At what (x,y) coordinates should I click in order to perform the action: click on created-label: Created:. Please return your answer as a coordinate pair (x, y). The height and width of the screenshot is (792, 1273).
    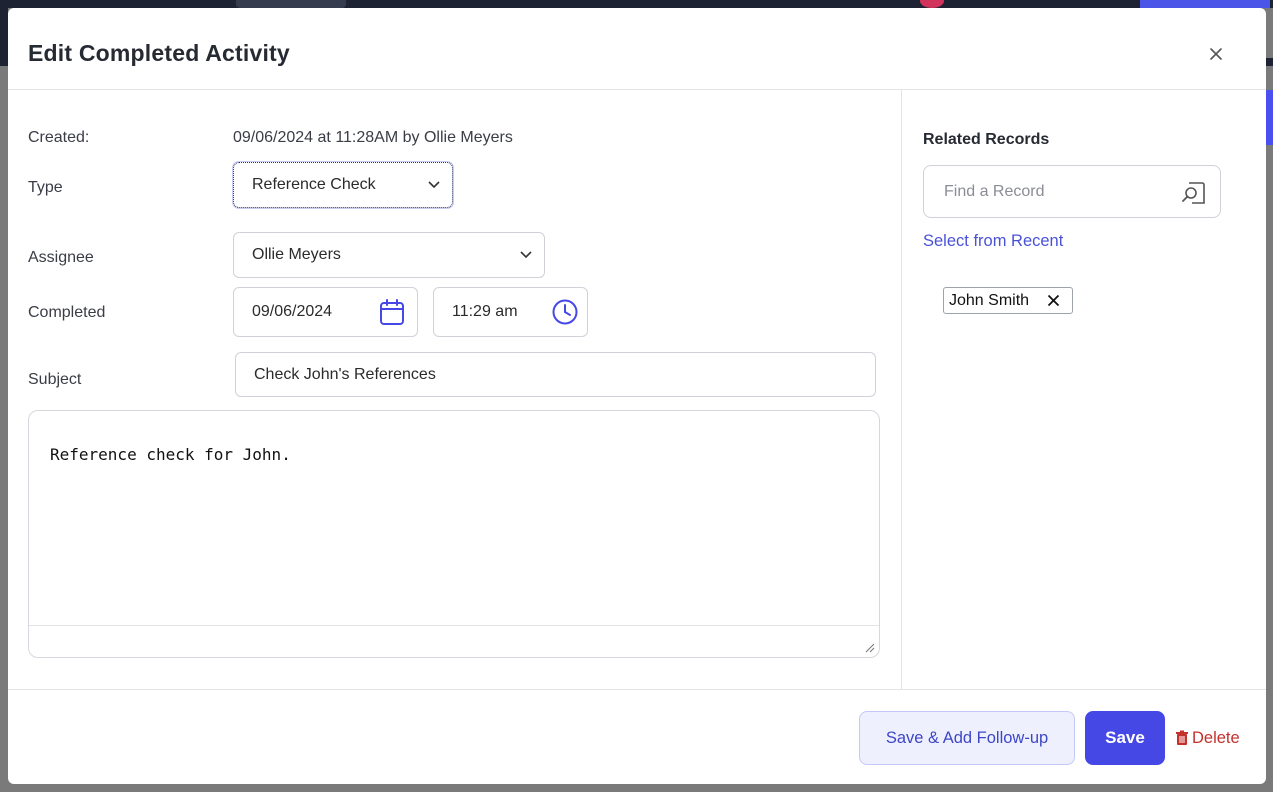
    Looking at the image, I should click on (59, 137).